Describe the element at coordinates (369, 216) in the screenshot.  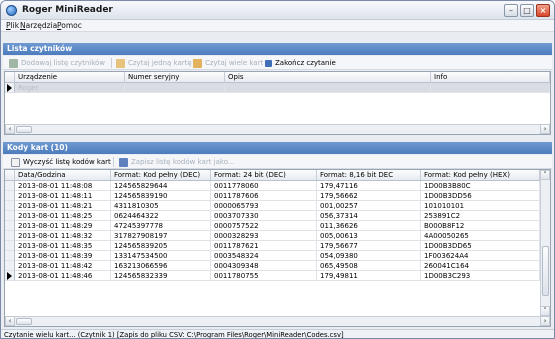
I see `code-8-16bit-dec-cell: 056,37314` at that location.